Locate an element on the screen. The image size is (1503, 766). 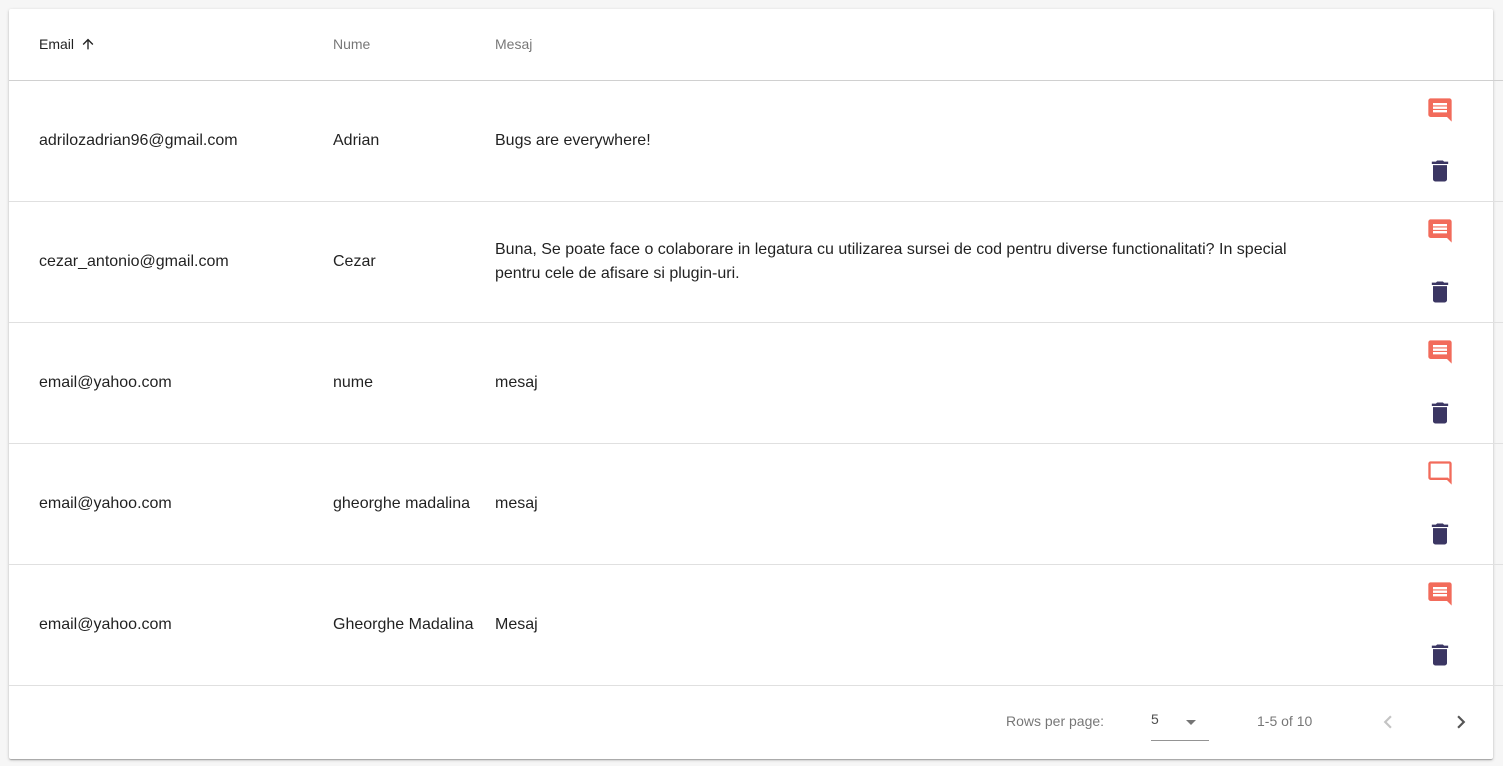
arrow-up-icon is located at coordinates (88, 44).